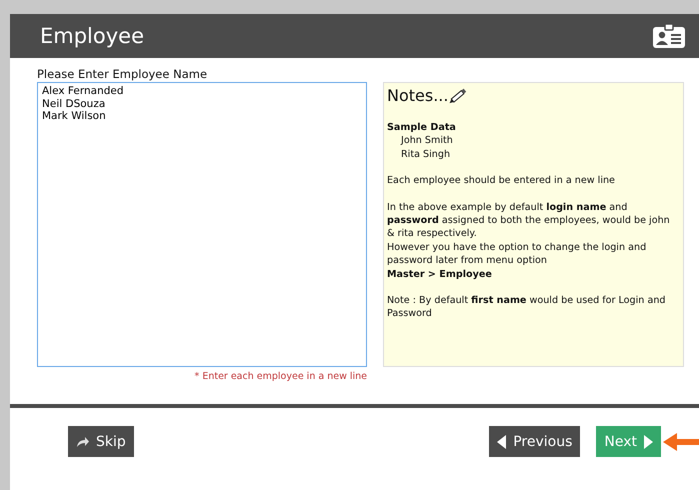 This screenshot has height=490, width=699. Describe the element at coordinates (83, 442) in the screenshot. I see `share-arrow-icon` at that location.